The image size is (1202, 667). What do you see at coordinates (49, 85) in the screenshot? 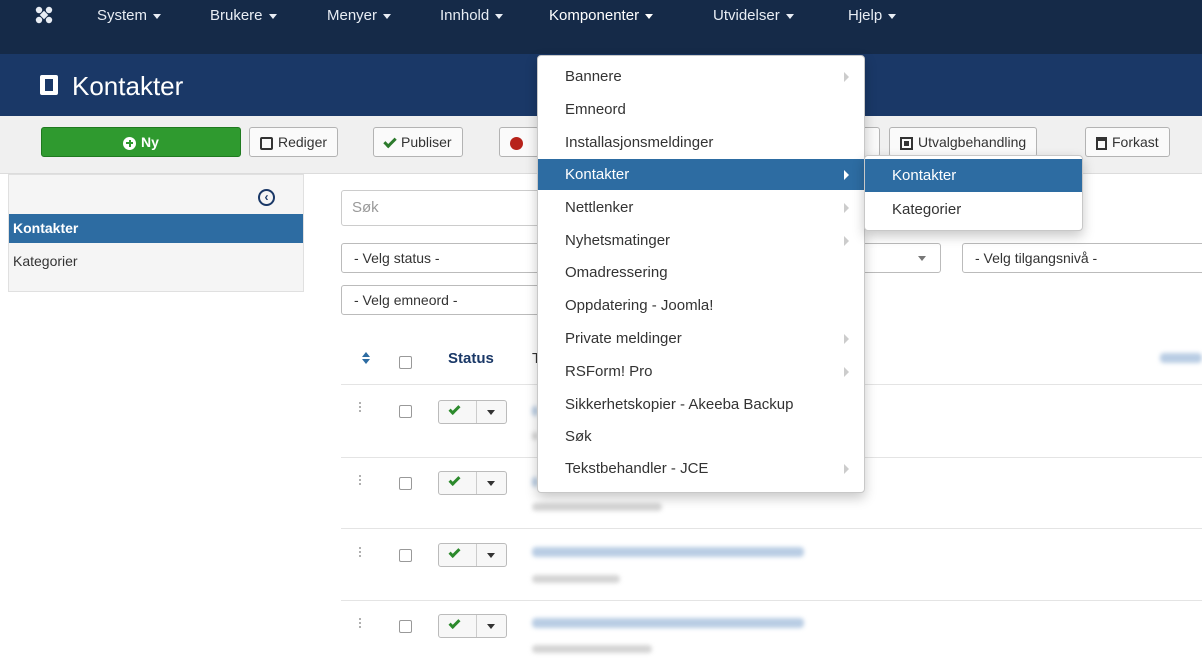
I see `address-book-icon` at bounding box center [49, 85].